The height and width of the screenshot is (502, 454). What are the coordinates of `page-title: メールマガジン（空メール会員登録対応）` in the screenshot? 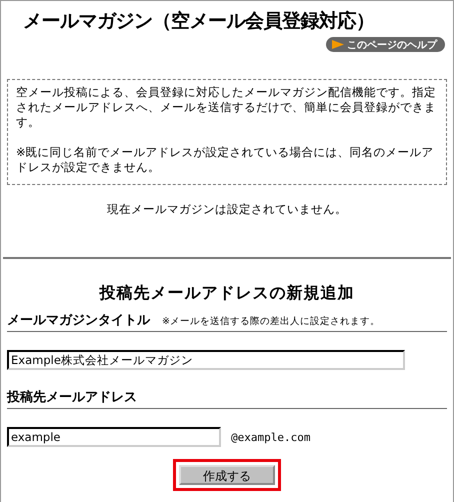 It's located at (199, 21).